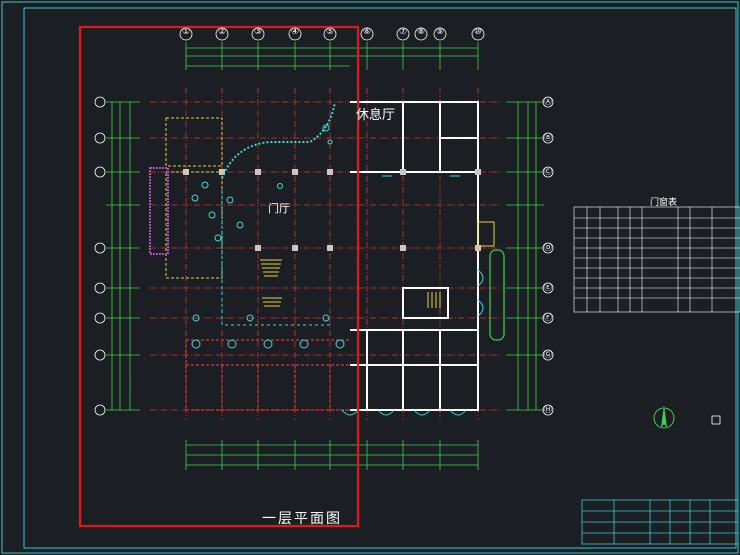 The width and height of the screenshot is (740, 555). I want to click on floor-plan-title: 一层平面图, so click(302, 519).